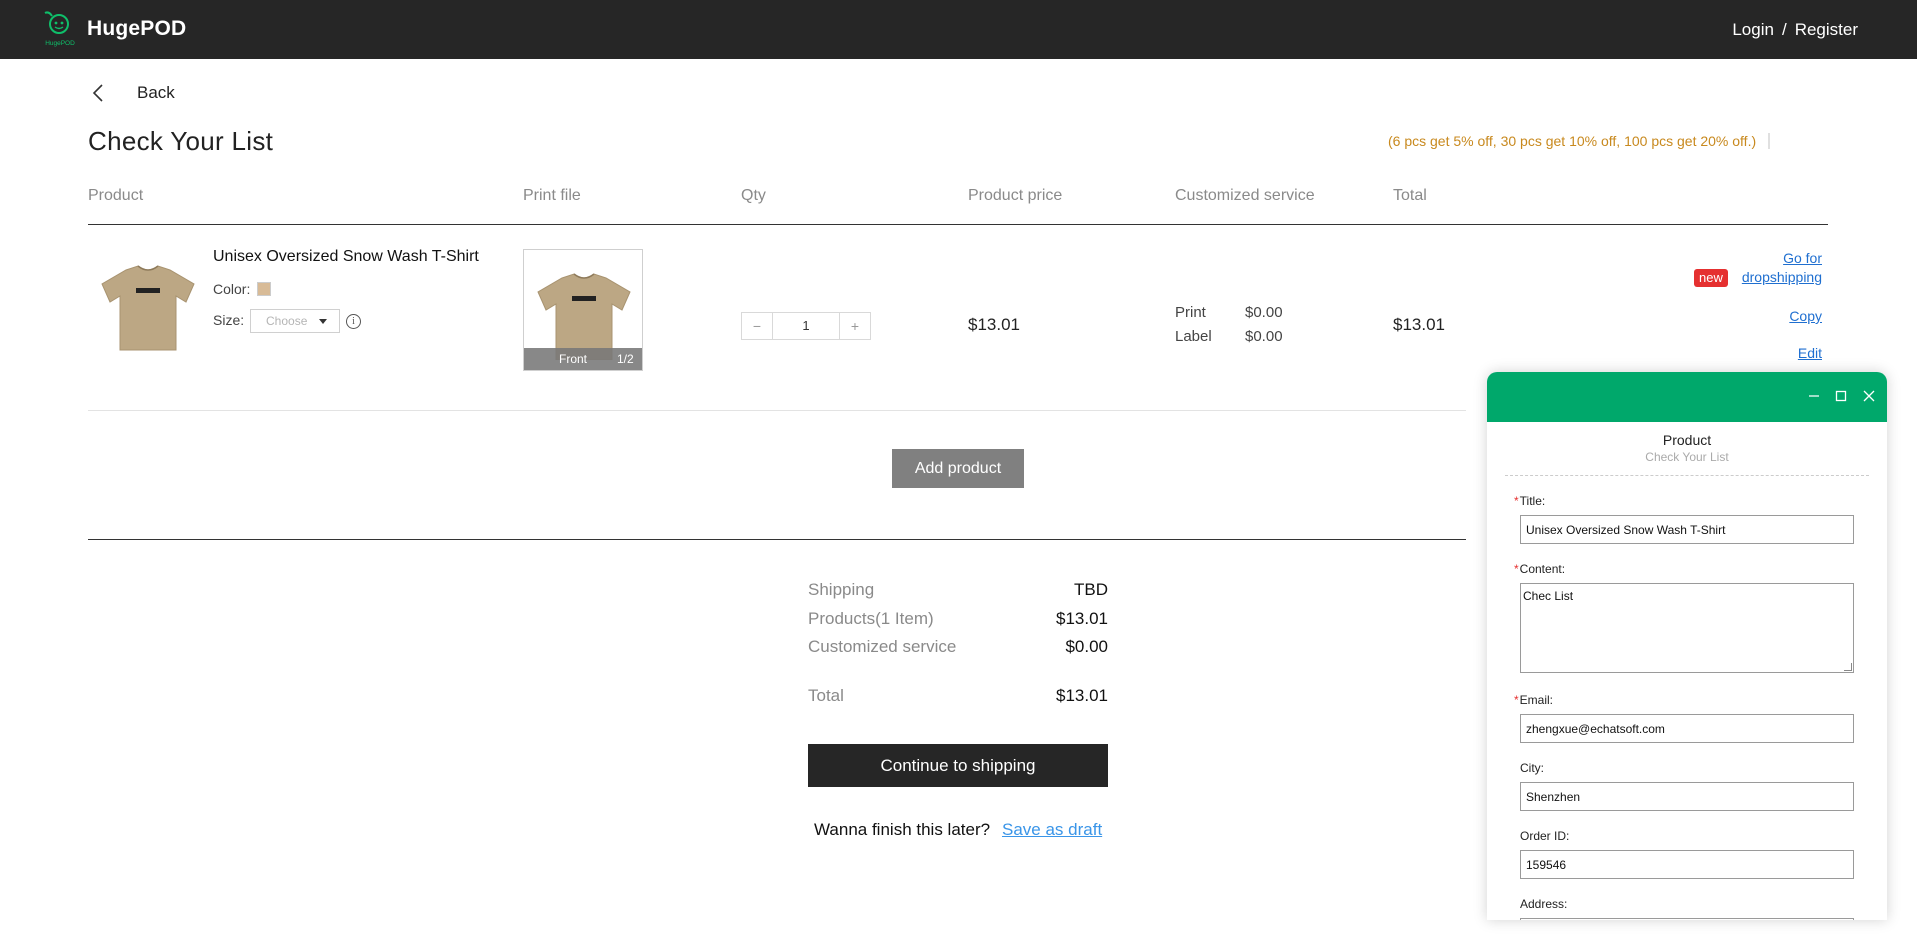 Image resolution: width=1917 pixels, height=941 pixels. I want to click on register-link: Register, so click(1826, 29).